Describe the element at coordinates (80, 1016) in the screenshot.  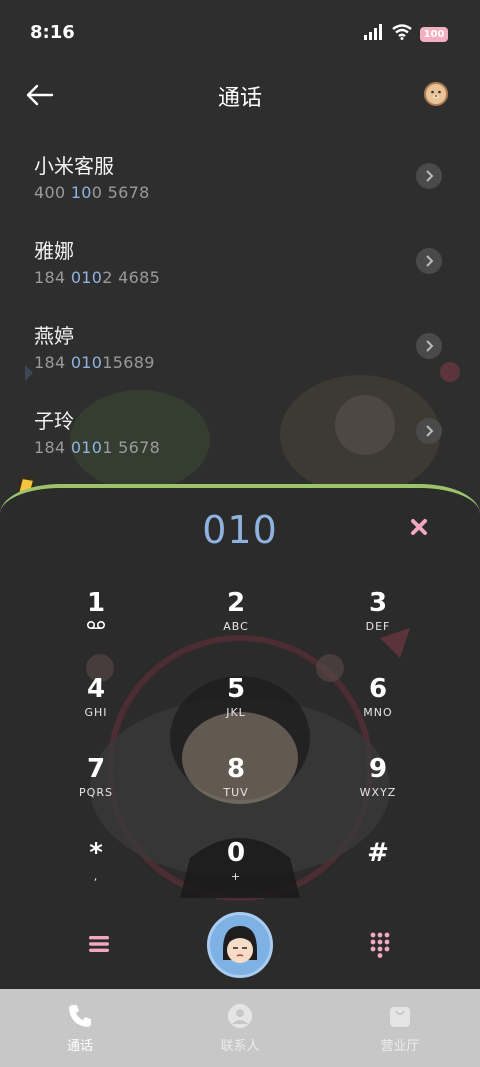
I see `phone-icon` at that location.